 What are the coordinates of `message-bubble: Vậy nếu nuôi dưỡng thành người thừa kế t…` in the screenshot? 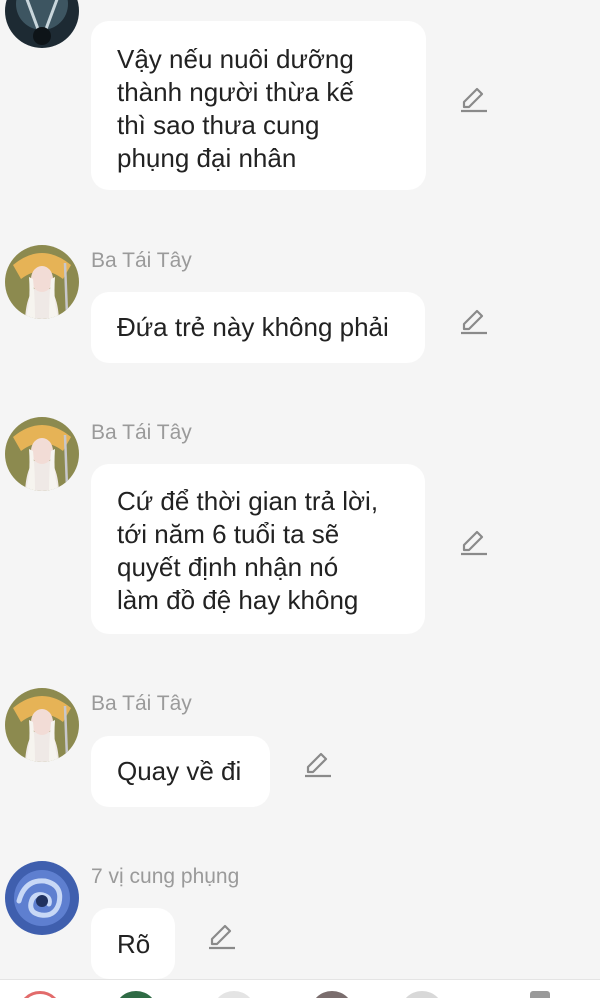 It's located at (258, 105).